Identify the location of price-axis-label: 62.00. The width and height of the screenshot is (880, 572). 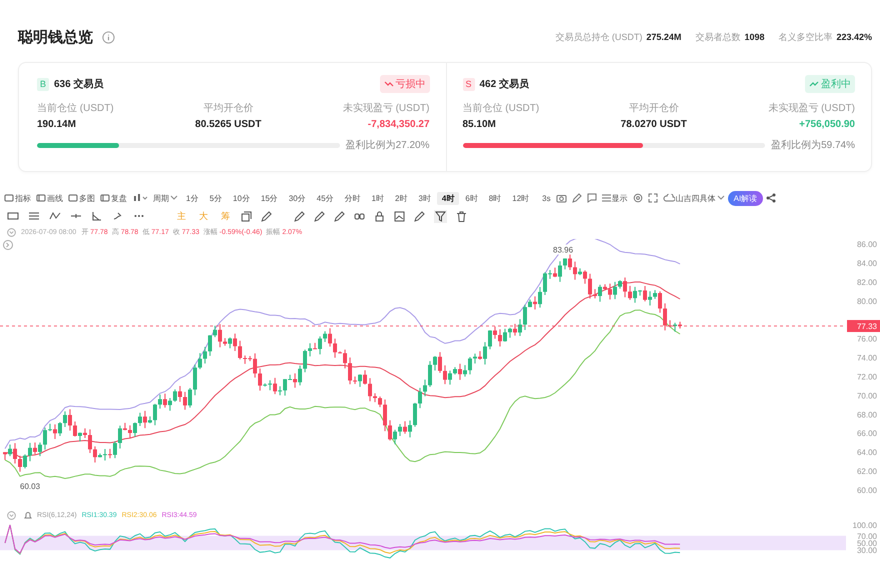
(866, 471).